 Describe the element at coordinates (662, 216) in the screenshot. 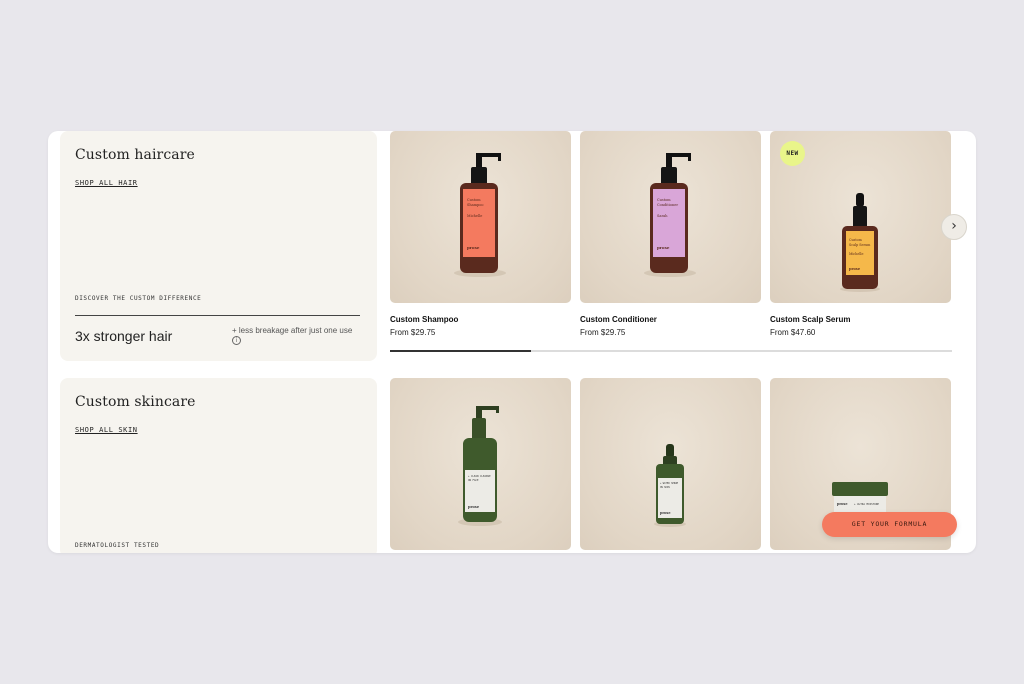

I see `svg-text: Sarah` at that location.